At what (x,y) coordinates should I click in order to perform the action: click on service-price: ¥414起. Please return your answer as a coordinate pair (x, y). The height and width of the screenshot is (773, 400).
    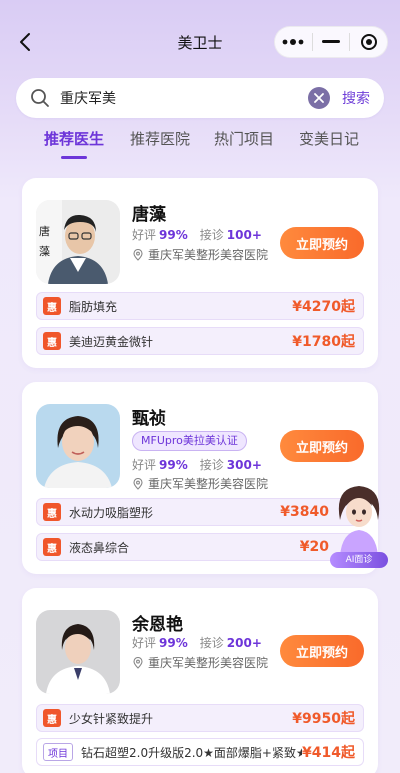
    Looking at the image, I should click on (328, 753).